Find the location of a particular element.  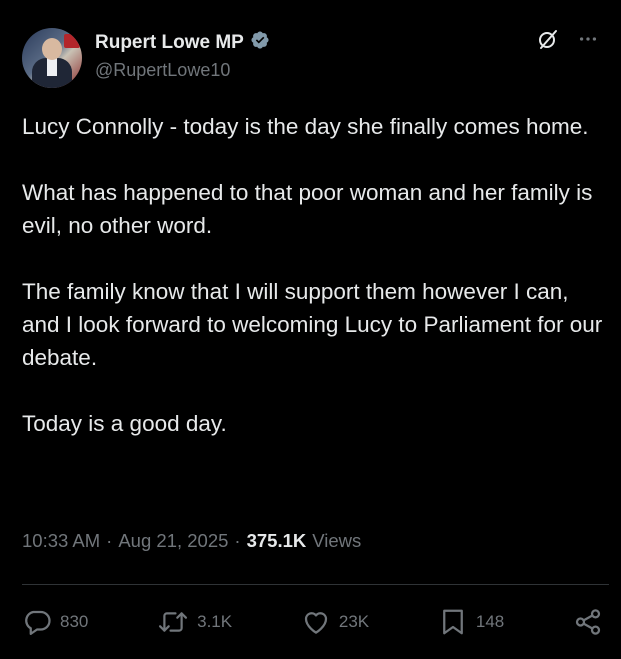

author-handle: @RupertLowe10 is located at coordinates (162, 70).